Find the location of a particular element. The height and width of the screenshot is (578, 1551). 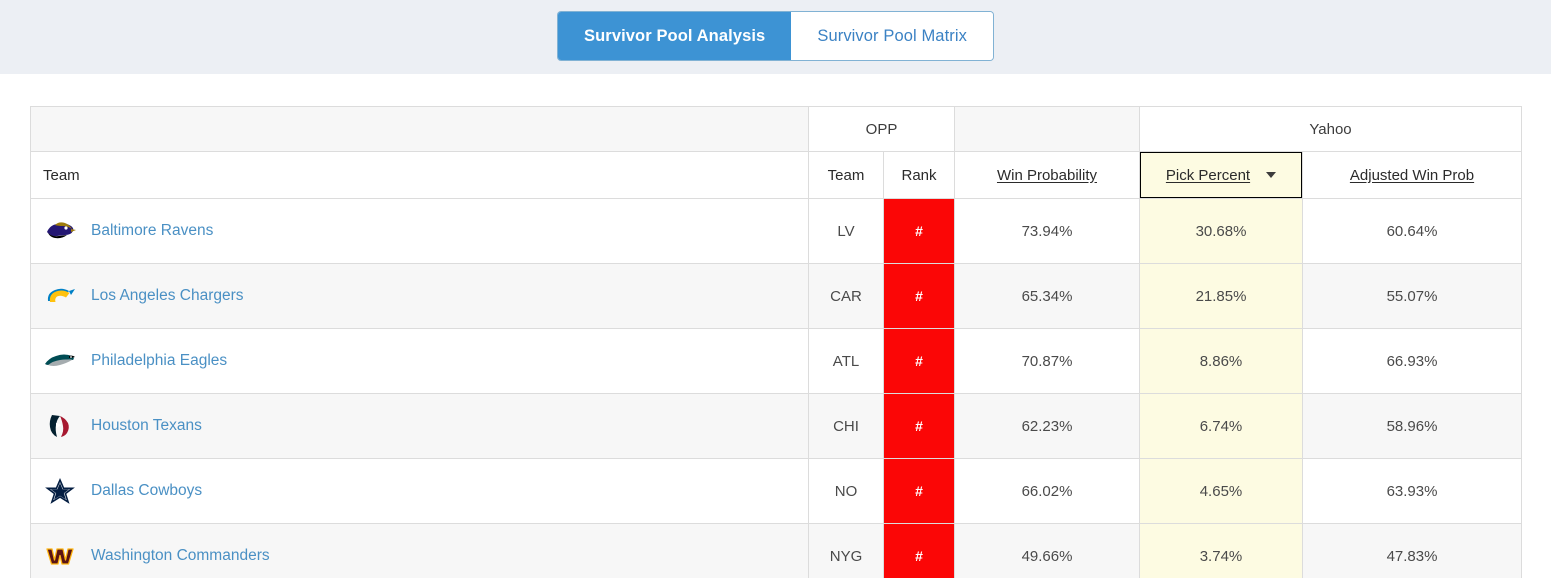

team-name-link: Baltimore Ravens is located at coordinates (152, 231).